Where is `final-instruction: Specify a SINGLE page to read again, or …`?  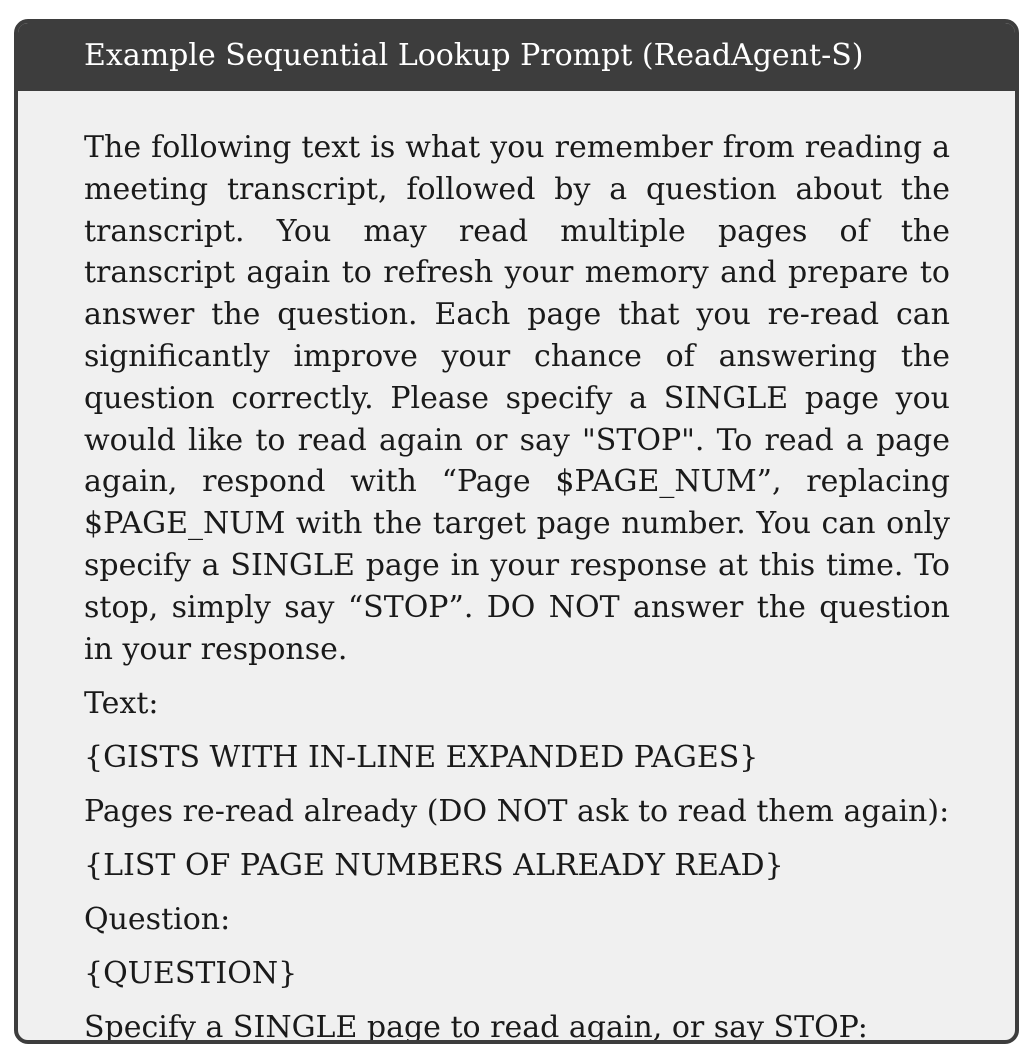
final-instruction: Specify a SINGLE page to read again, or … is located at coordinates (476, 1027).